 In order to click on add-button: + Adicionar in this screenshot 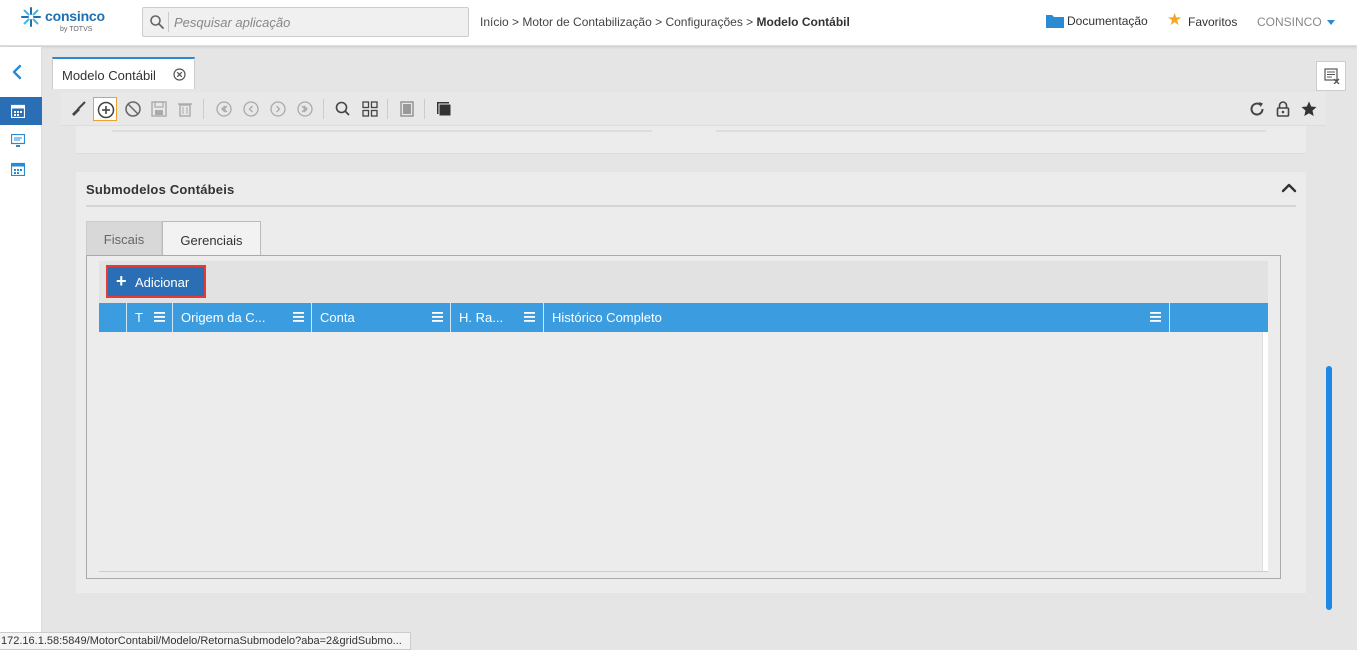, I will do `click(156, 281)`.